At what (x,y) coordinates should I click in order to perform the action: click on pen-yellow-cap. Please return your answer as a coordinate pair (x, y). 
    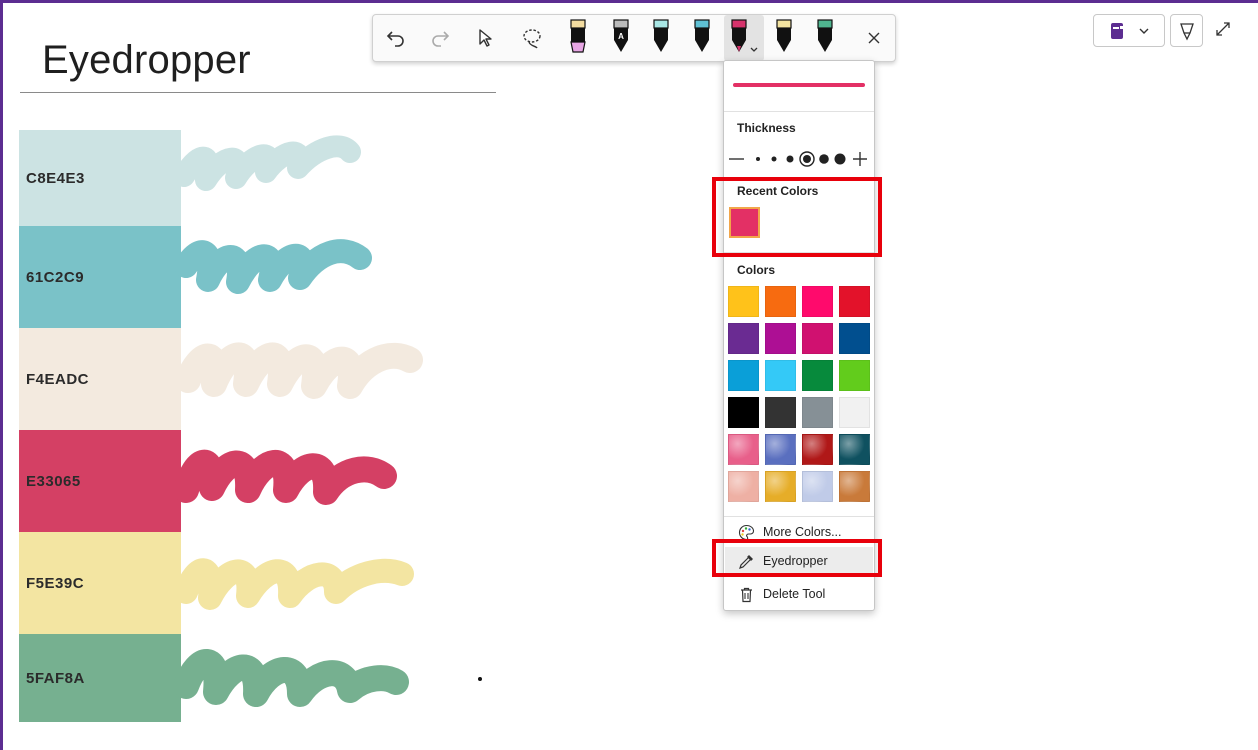
    Looking at the image, I should click on (784, 38).